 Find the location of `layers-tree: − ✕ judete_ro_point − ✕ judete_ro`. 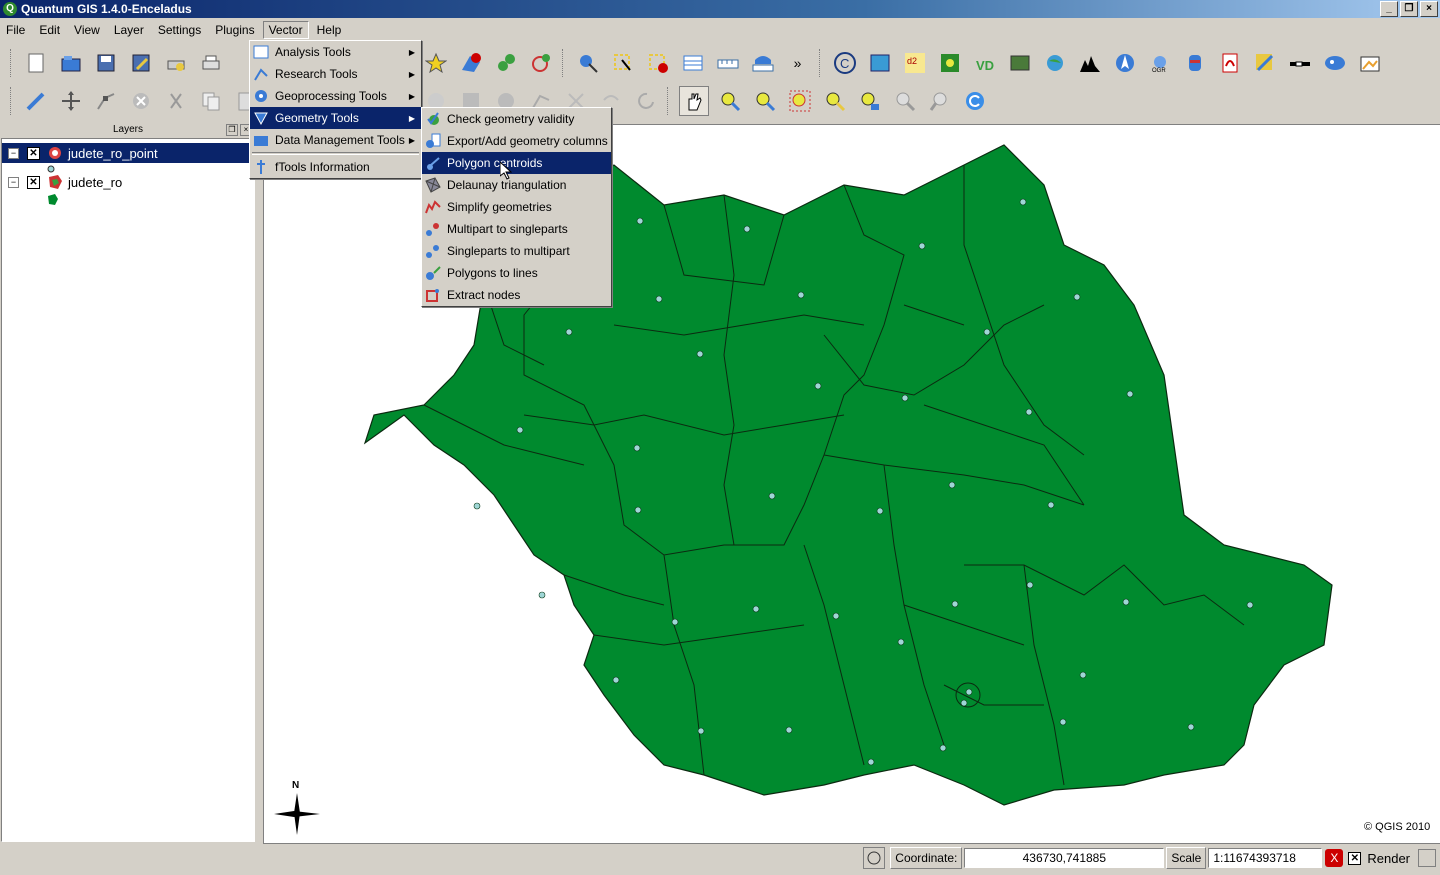

layers-tree: − ✕ judete_ro_point − ✕ judete_ro is located at coordinates (128, 490).